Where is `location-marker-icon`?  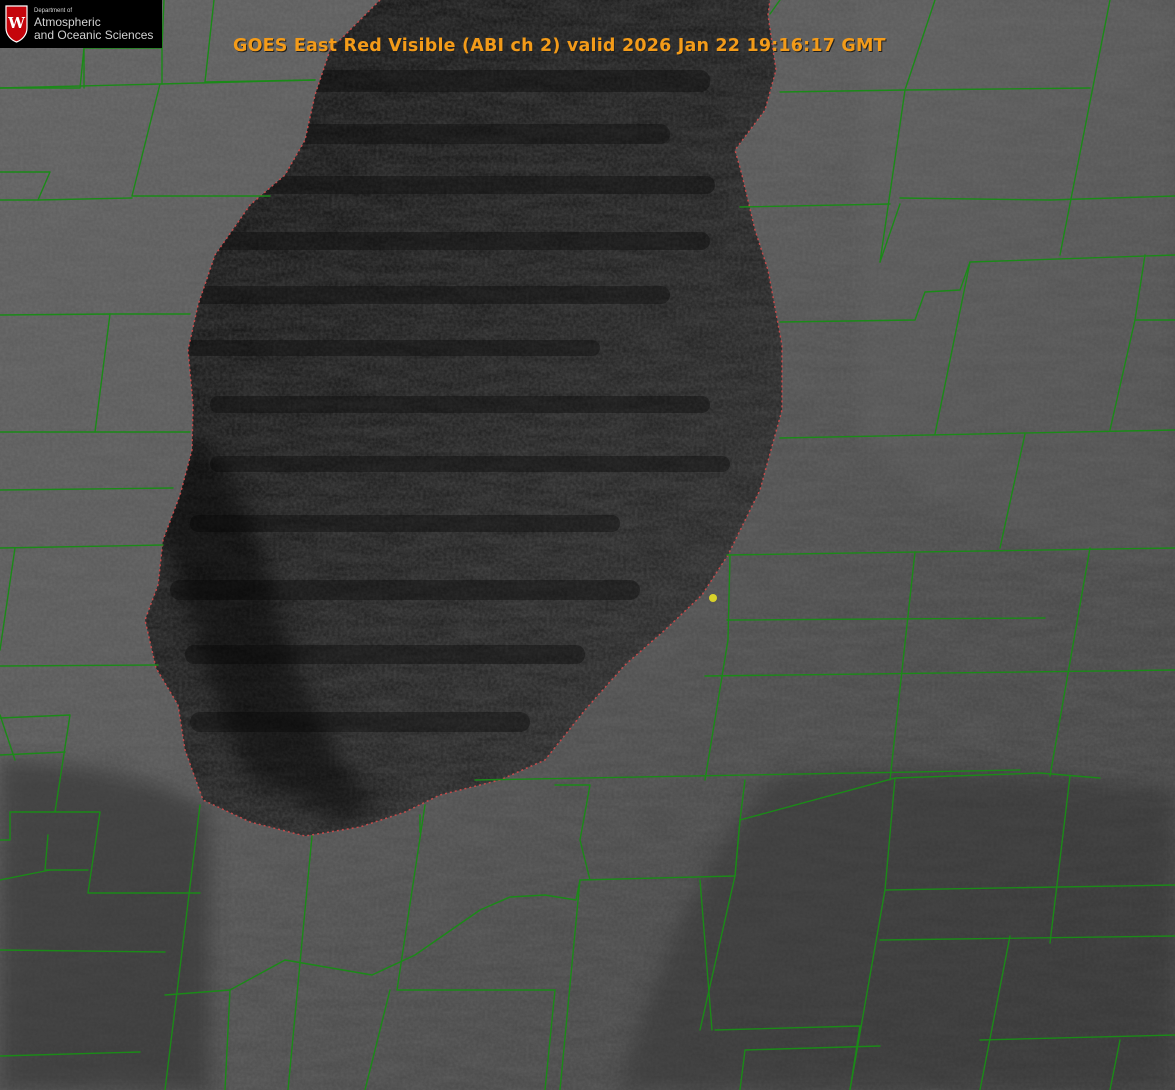
location-marker-icon is located at coordinates (713, 598).